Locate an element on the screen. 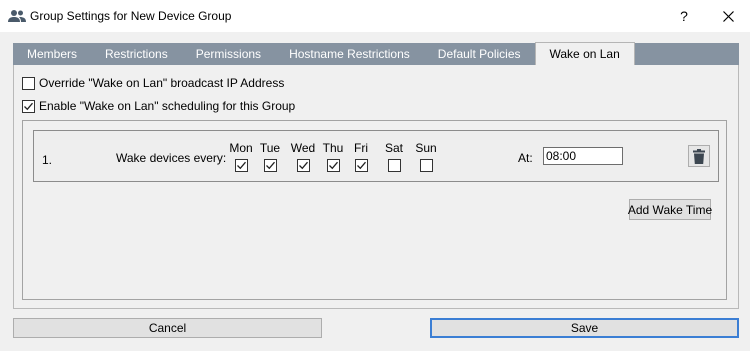  delete-wake-time-button is located at coordinates (699, 156).